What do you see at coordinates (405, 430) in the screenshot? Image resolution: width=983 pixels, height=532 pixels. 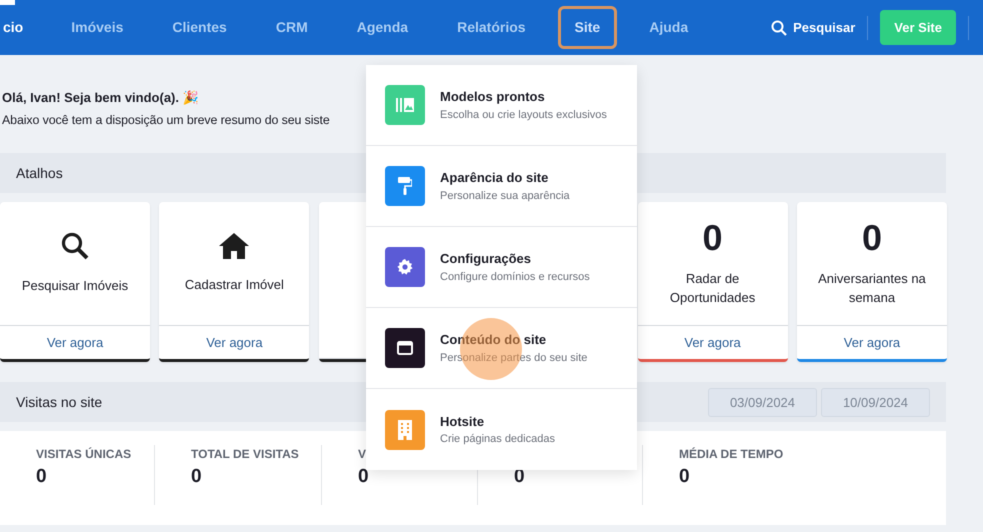 I see `building-icon` at bounding box center [405, 430].